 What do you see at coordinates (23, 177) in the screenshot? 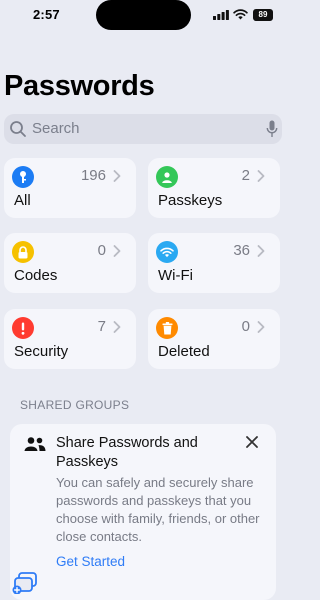
I see `key-icon` at bounding box center [23, 177].